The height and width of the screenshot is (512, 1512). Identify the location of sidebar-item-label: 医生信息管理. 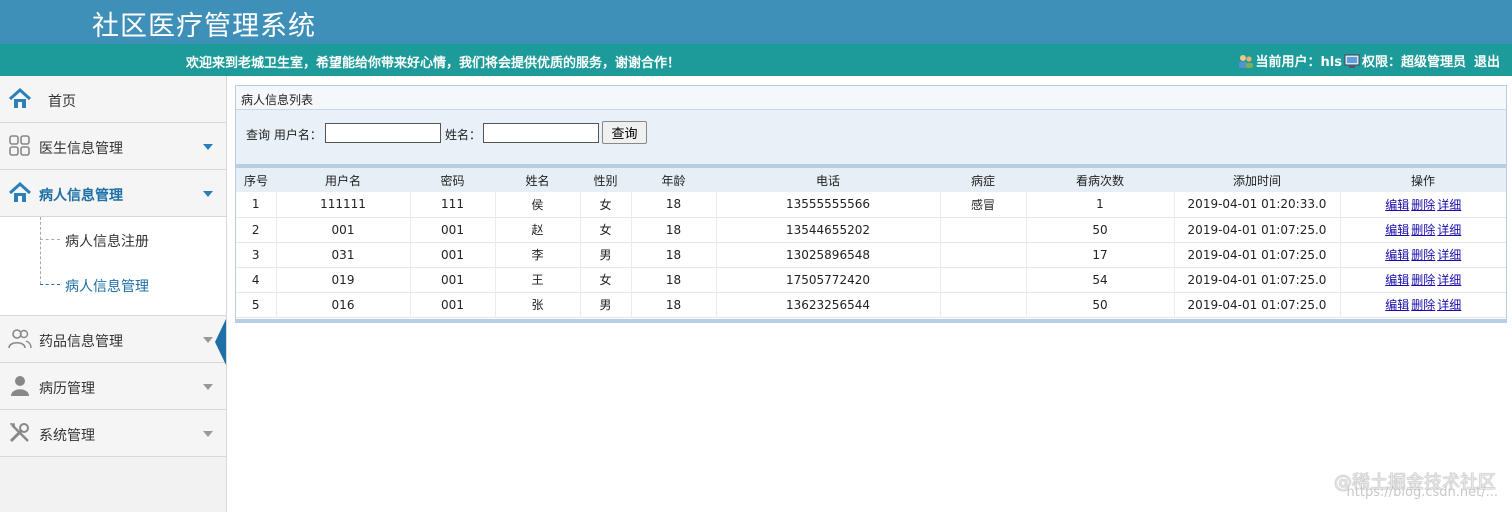
(81, 149).